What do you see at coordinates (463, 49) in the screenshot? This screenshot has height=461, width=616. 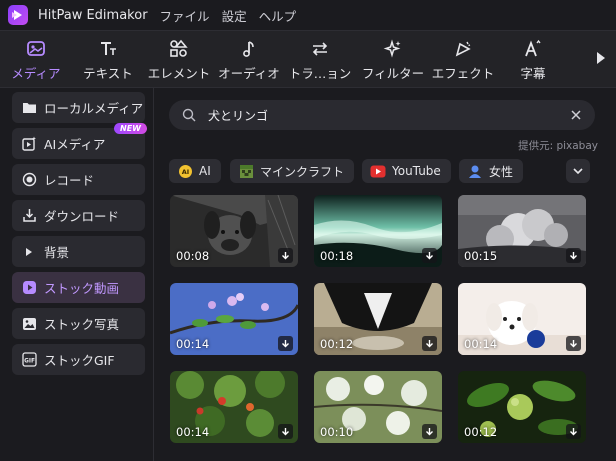 I see `effect-icon` at bounding box center [463, 49].